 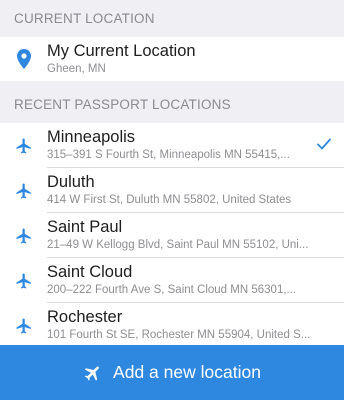 What do you see at coordinates (122, 104) in the screenshot?
I see `recent-locations-header-label: RECENT PASSPORT LOCATIONS` at bounding box center [122, 104].